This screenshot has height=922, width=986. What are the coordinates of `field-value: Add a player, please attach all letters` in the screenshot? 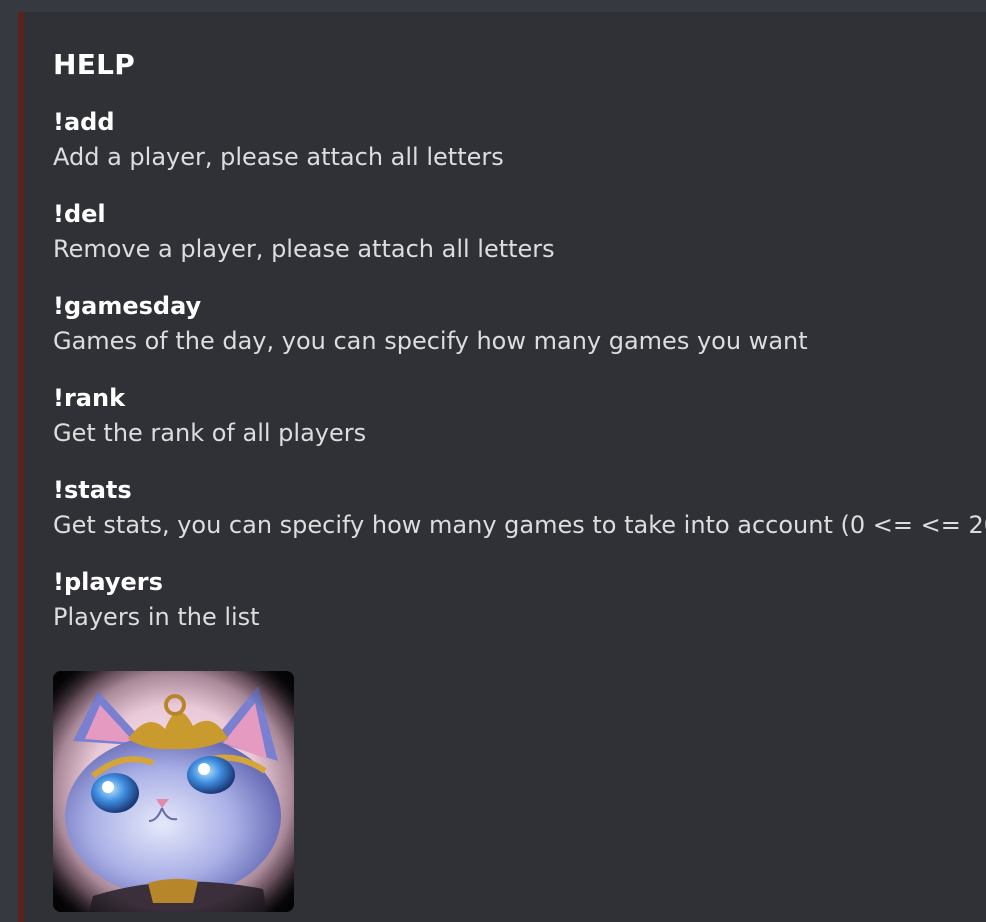 It's located at (278, 157).